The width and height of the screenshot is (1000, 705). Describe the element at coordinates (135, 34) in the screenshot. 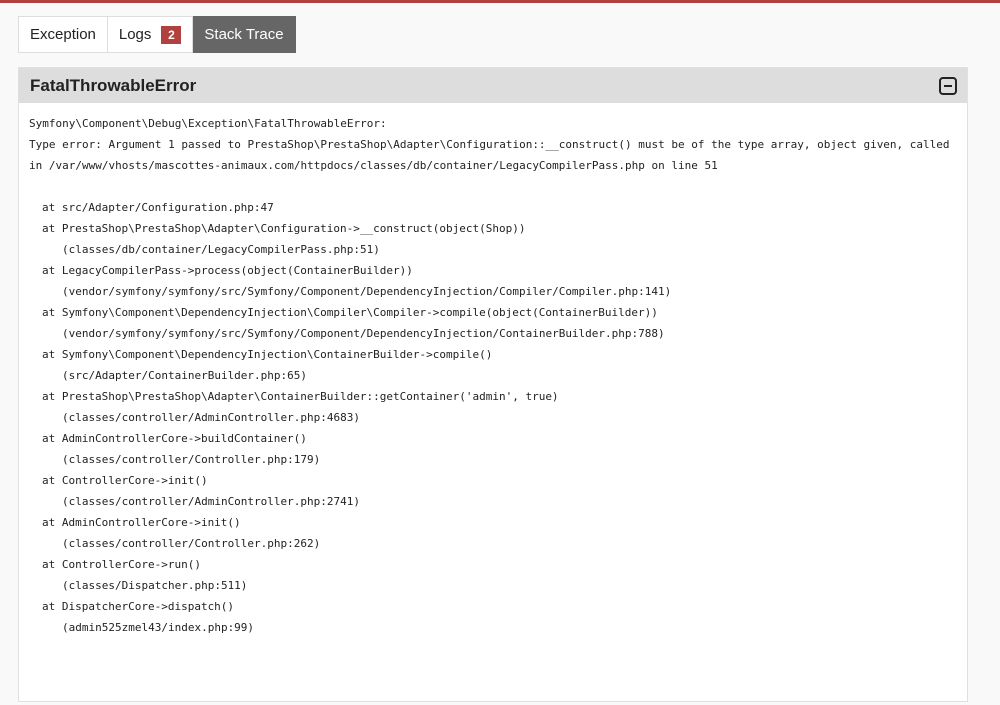

I see `tab-logs-label: Logs` at that location.